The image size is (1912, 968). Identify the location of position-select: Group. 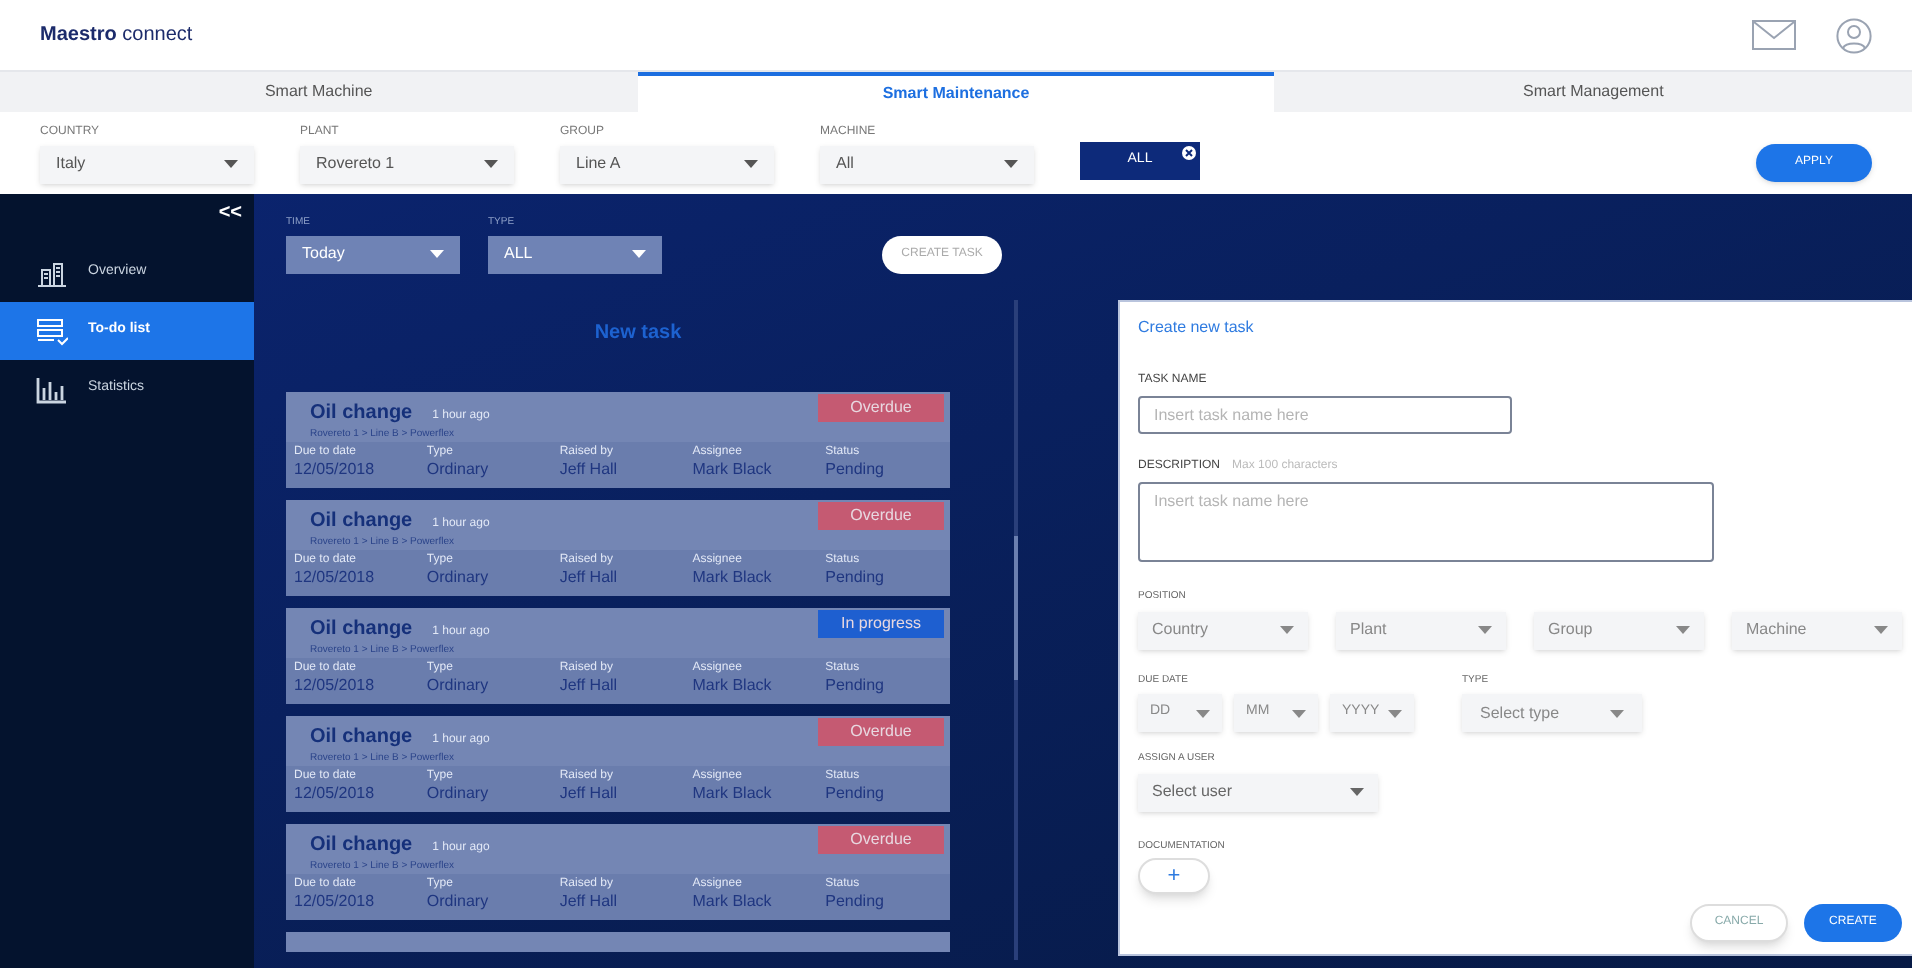
(1619, 630).